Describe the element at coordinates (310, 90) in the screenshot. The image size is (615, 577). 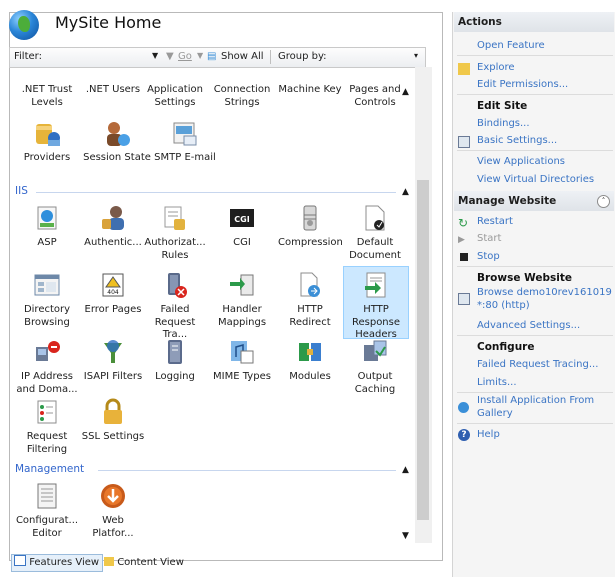
I see `feature-machine-key: Machine Key` at that location.